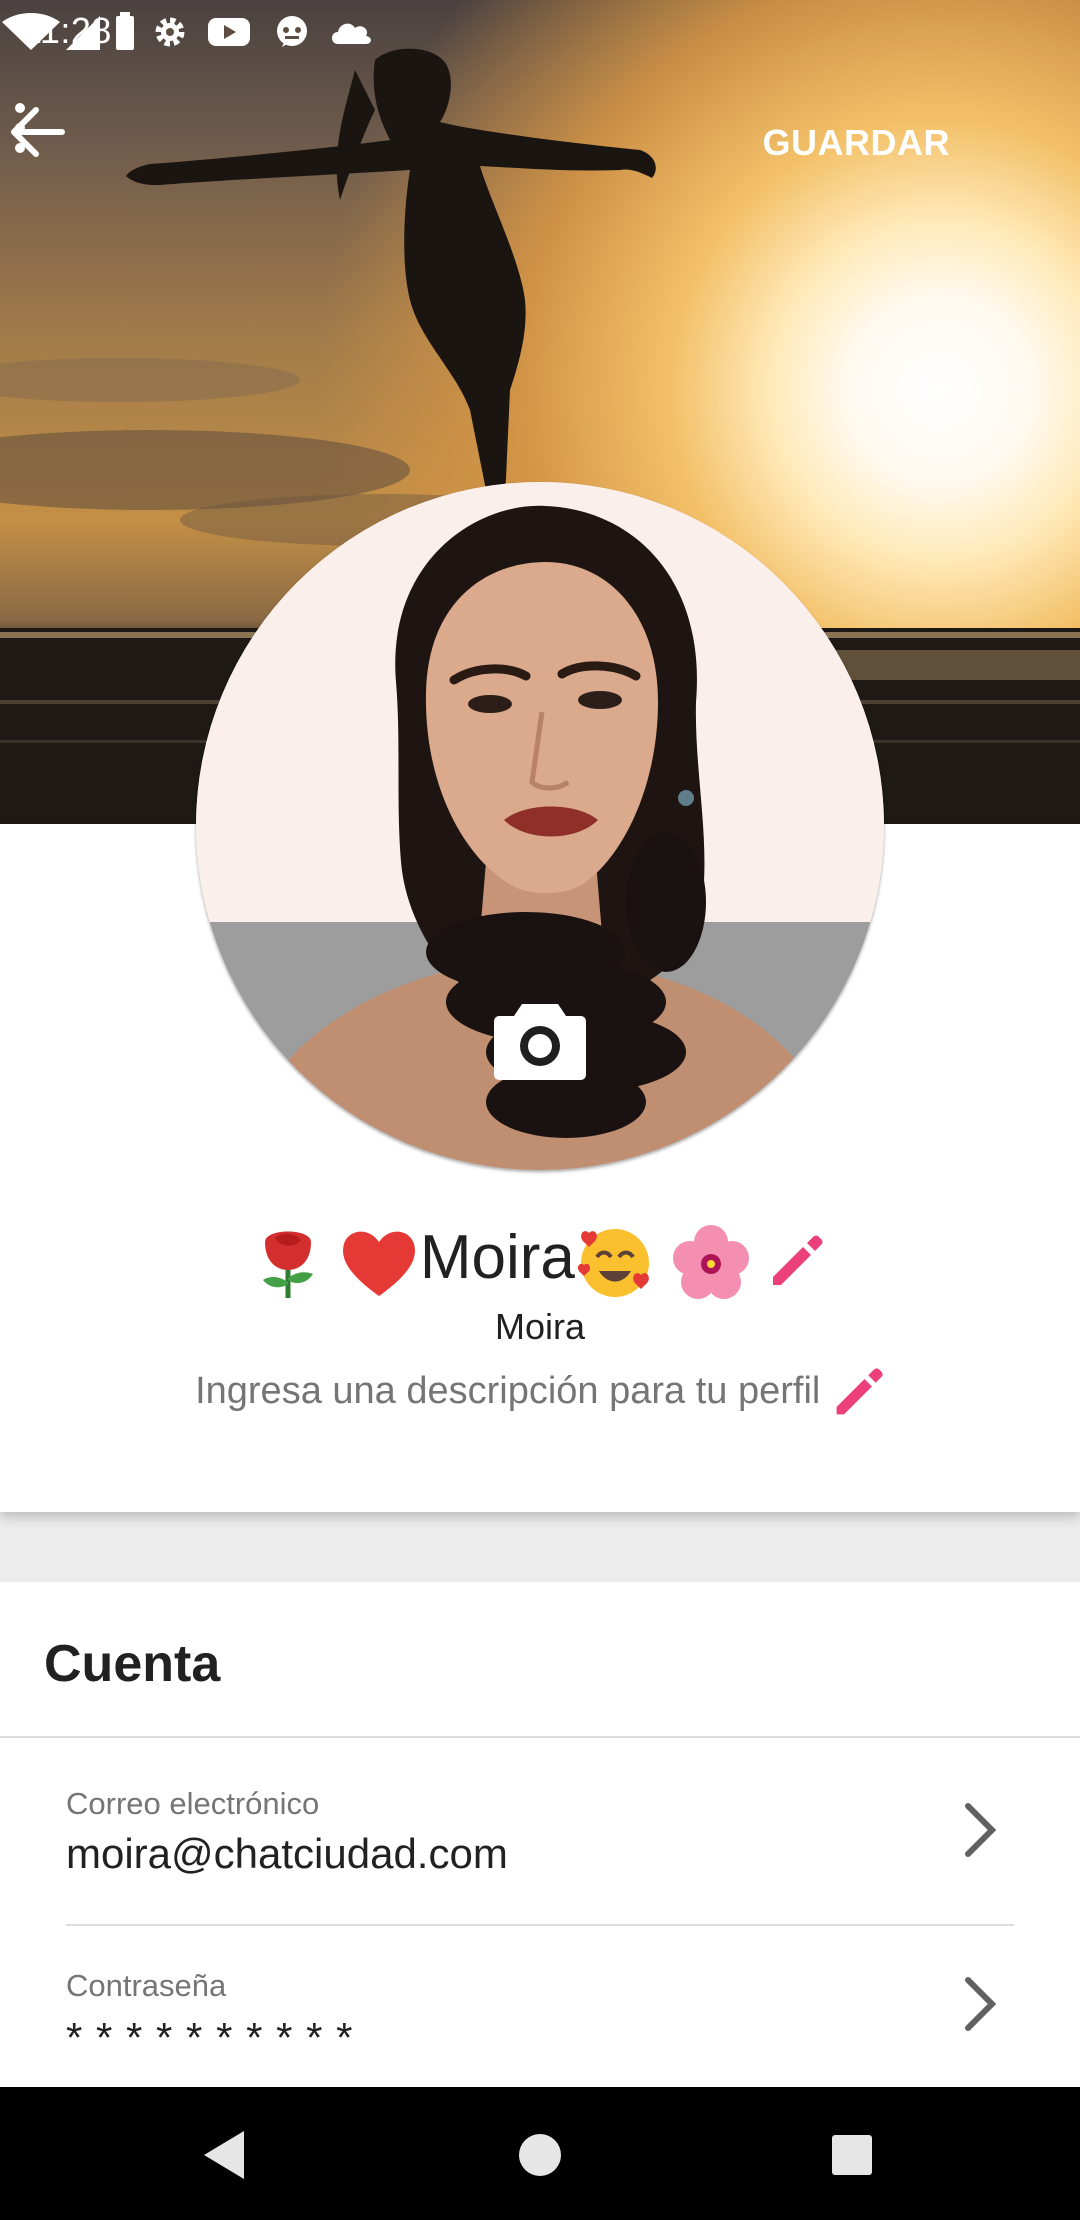 Image resolution: width=1080 pixels, height=2220 pixels. What do you see at coordinates (852, 2155) in the screenshot?
I see `nav-recents-icon` at bounding box center [852, 2155].